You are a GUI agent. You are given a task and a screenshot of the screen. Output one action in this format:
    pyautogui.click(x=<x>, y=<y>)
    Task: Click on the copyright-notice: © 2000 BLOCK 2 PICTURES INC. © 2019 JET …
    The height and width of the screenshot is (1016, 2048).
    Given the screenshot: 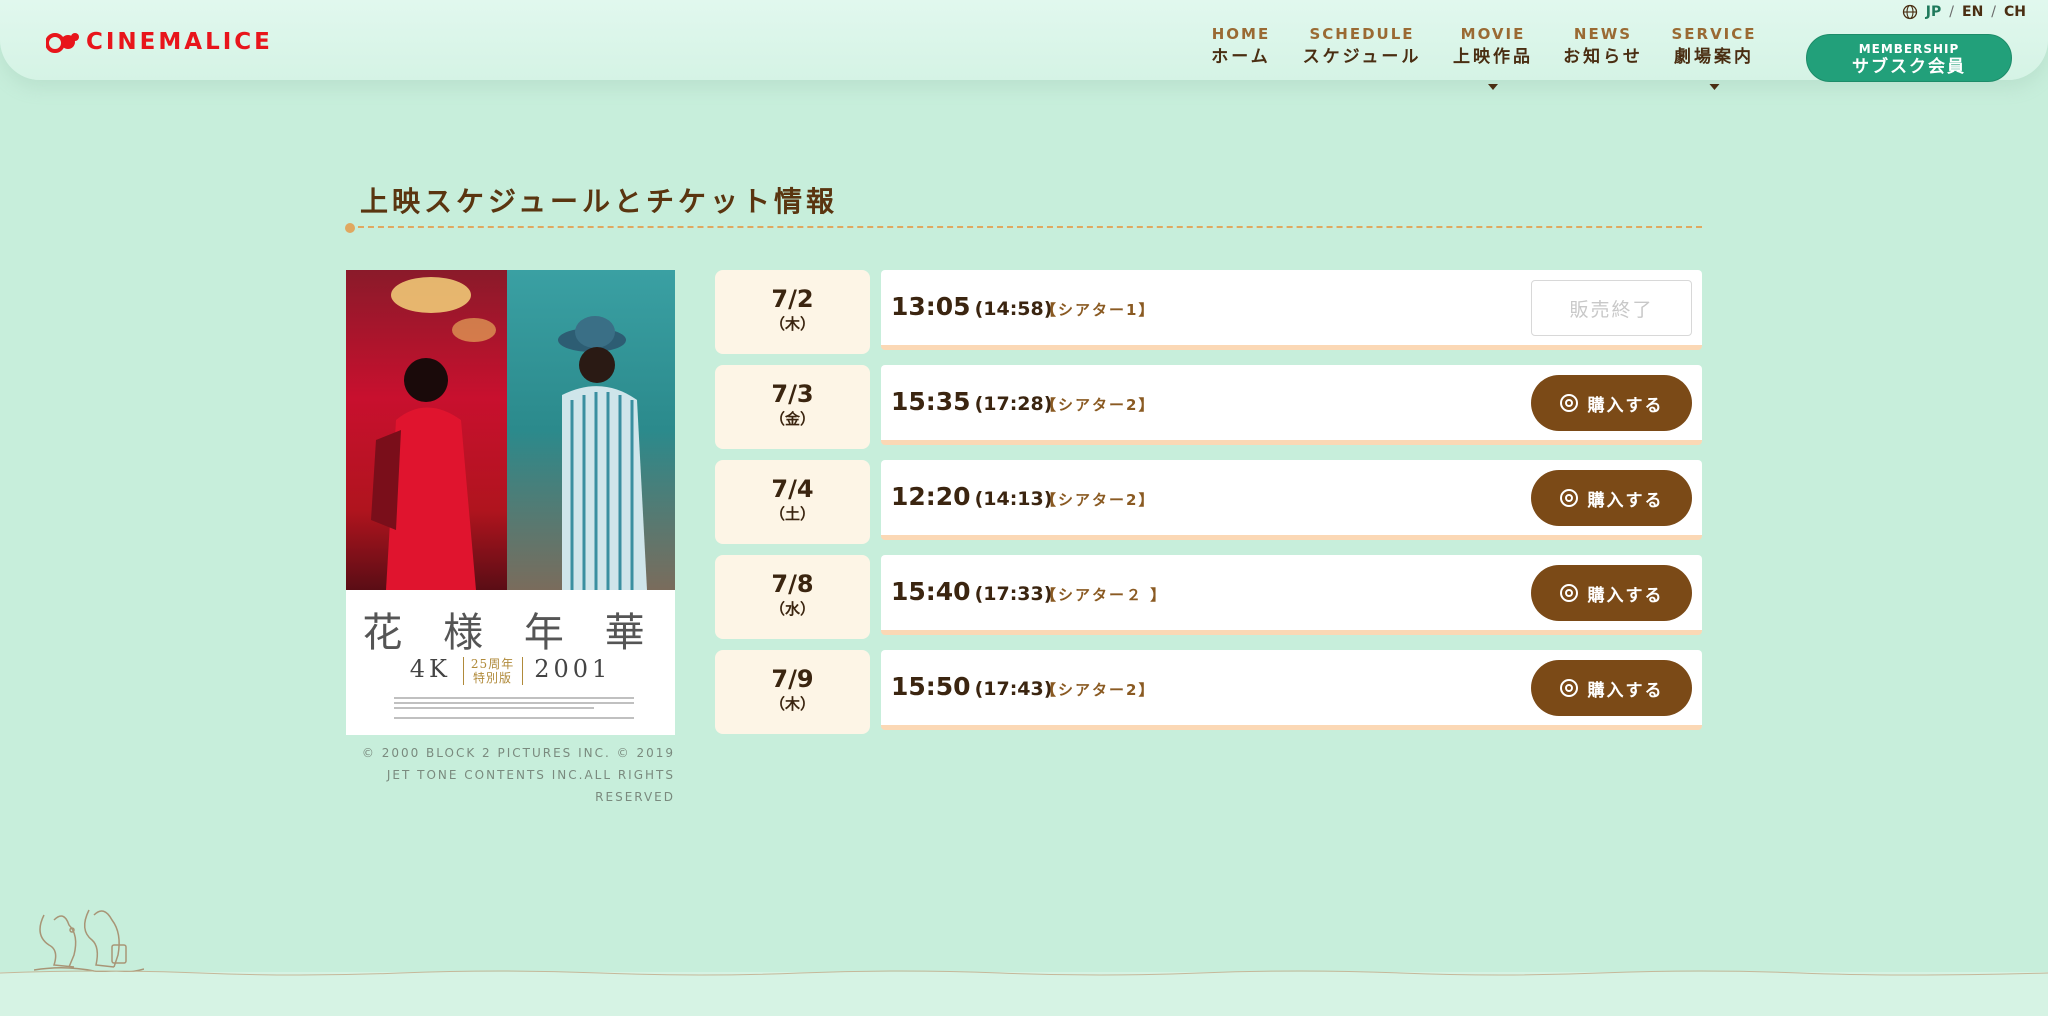 What is the action you would take?
    pyautogui.click(x=518, y=775)
    